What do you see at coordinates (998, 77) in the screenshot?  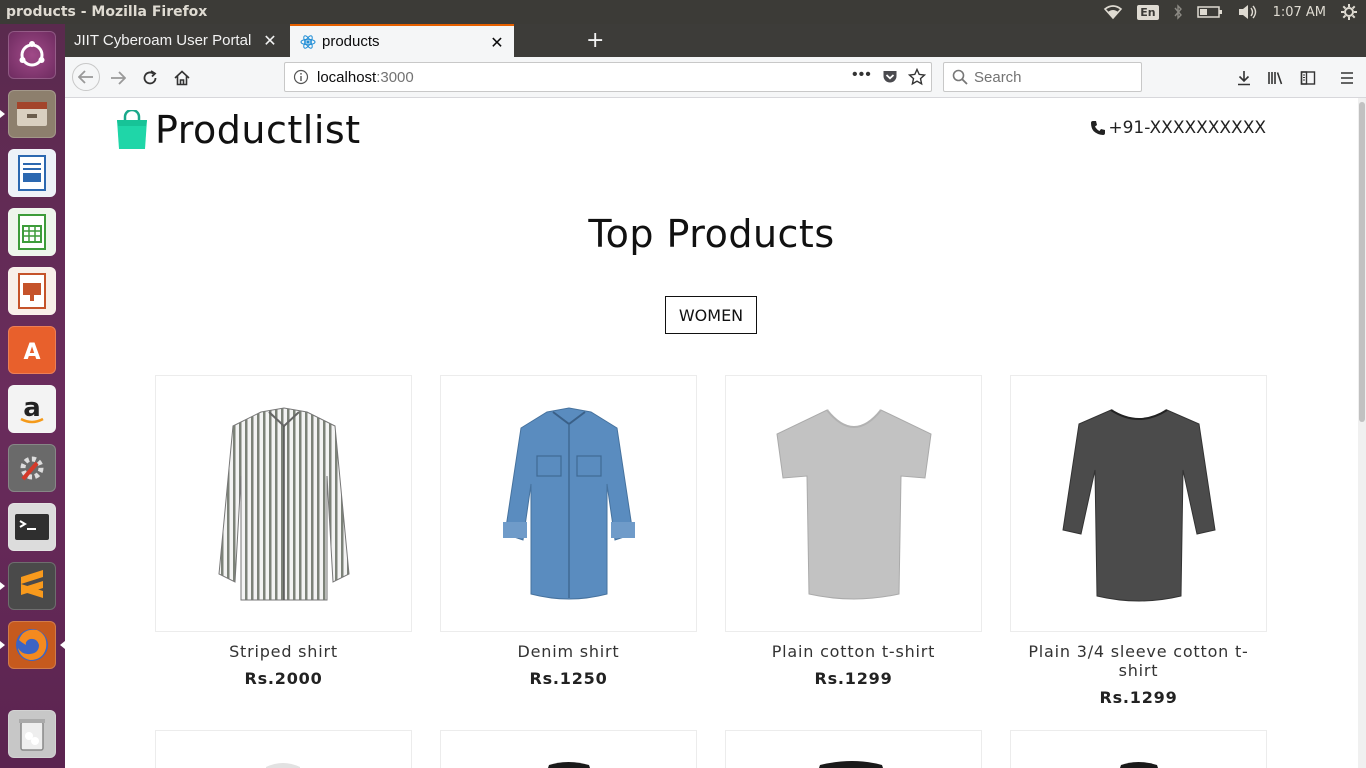 I see `search-placeholder: Search` at bounding box center [998, 77].